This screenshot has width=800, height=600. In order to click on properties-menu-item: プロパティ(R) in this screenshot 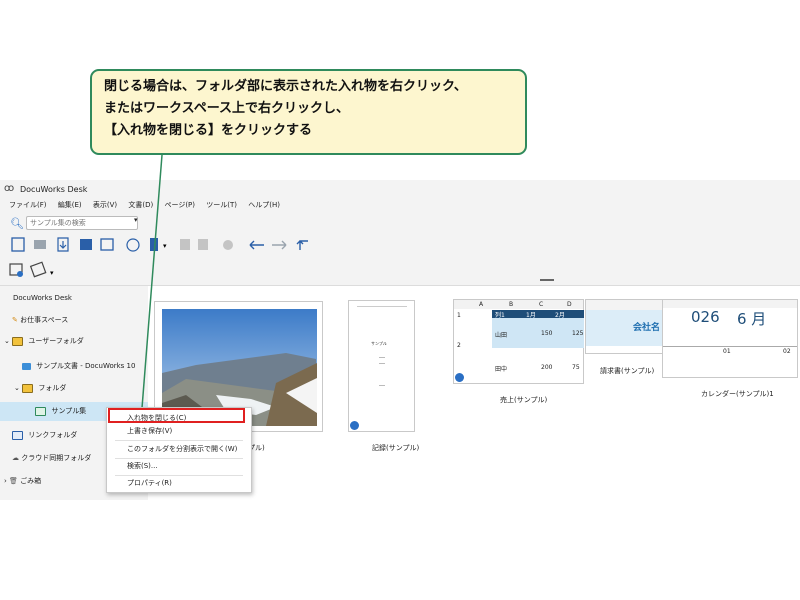, I will do `click(149, 483)`.